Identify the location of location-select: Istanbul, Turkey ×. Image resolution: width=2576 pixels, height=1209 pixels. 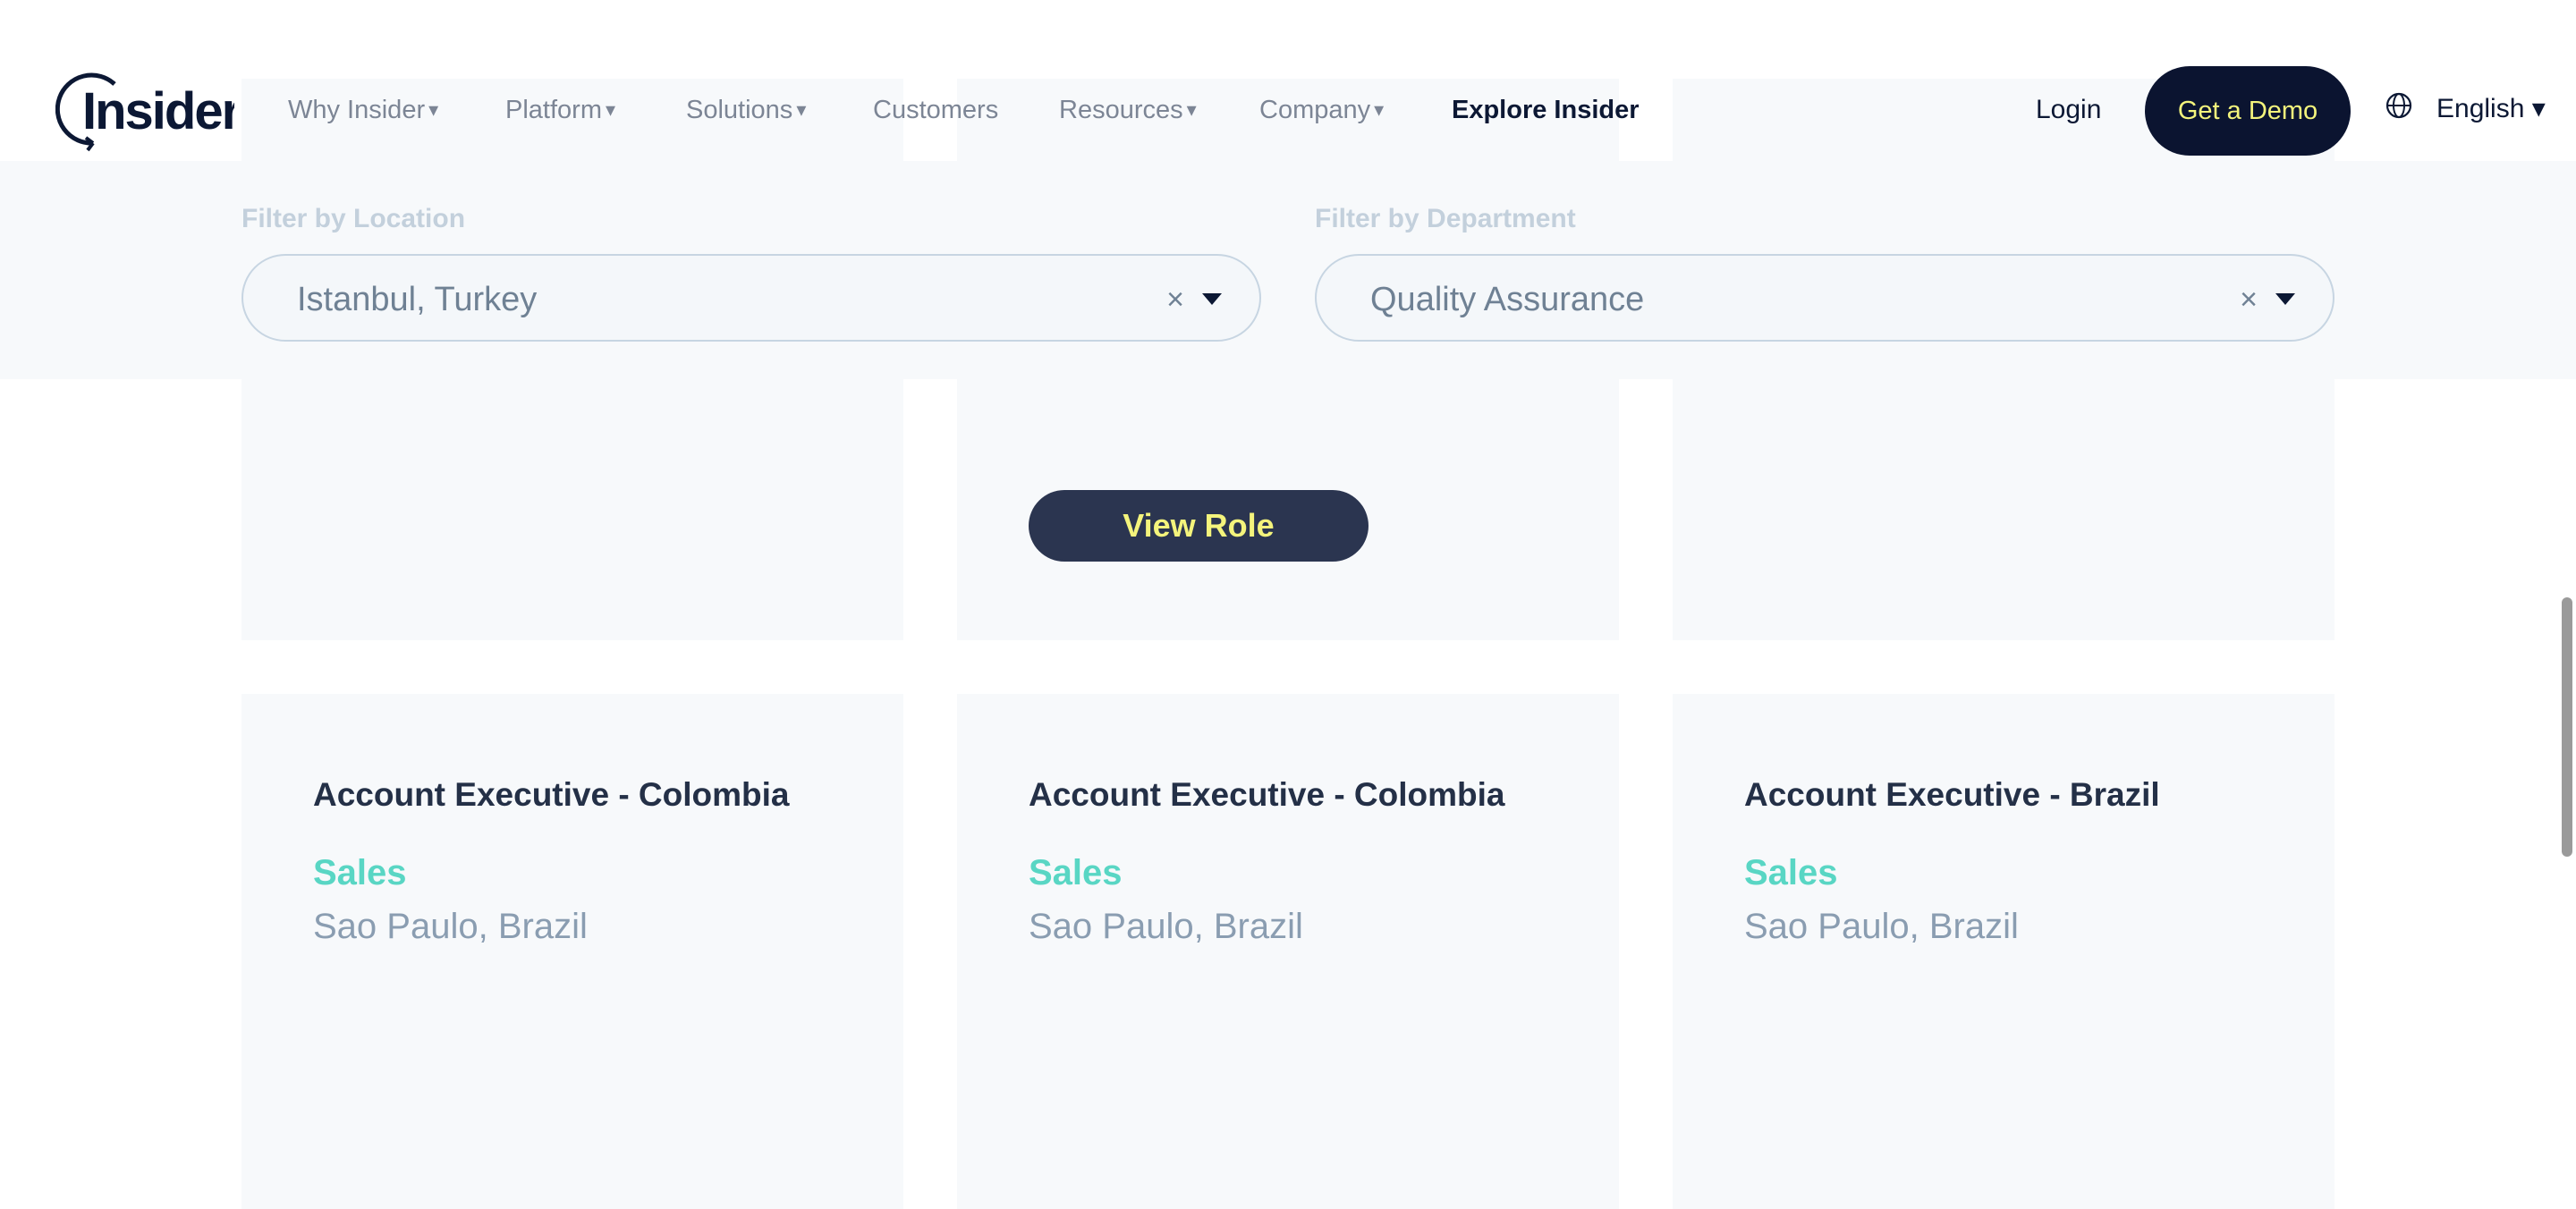
(751, 298).